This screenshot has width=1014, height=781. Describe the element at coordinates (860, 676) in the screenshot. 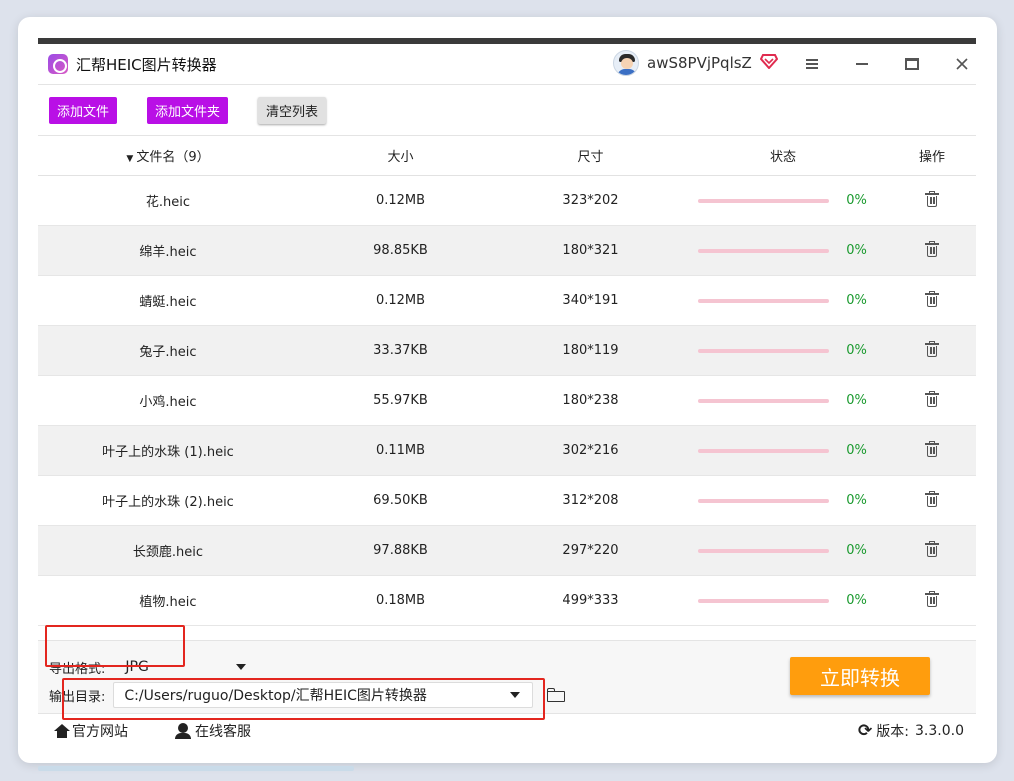

I see `convert-now-button: 立即转换` at that location.